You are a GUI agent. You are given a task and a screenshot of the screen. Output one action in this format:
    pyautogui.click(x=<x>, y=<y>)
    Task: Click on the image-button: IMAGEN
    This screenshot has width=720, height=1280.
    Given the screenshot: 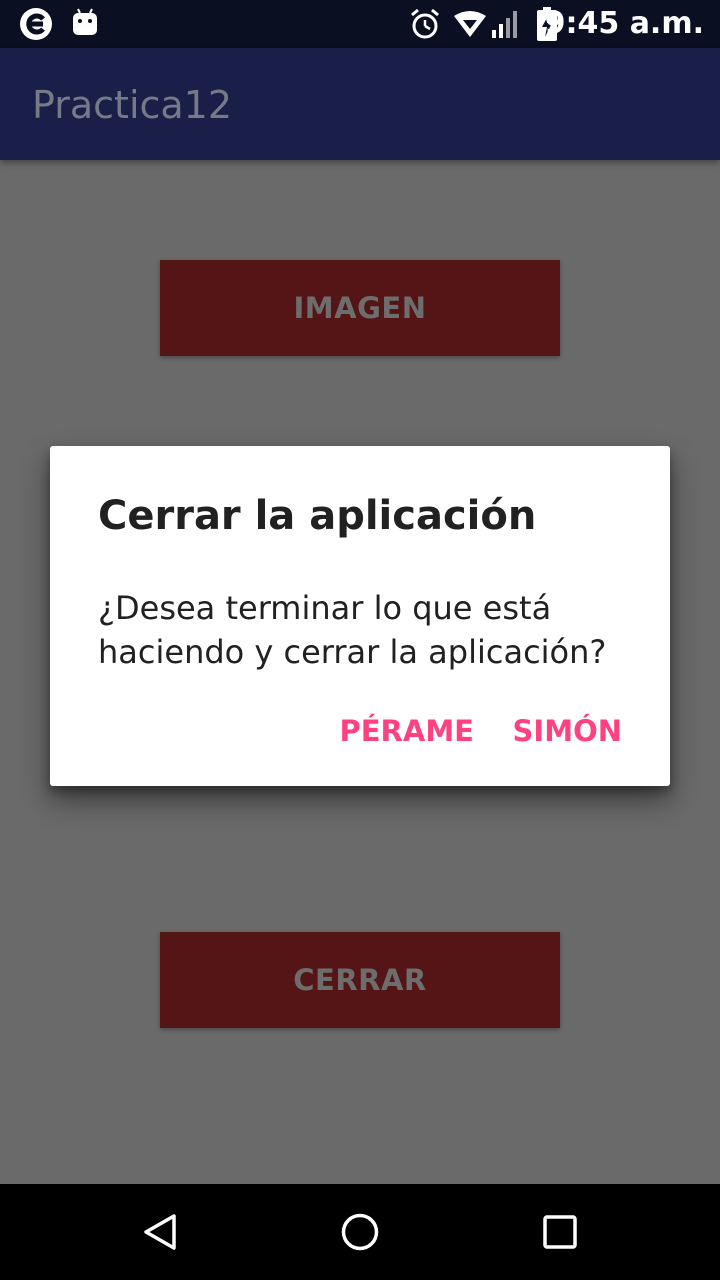 What is the action you would take?
    pyautogui.click(x=360, y=308)
    